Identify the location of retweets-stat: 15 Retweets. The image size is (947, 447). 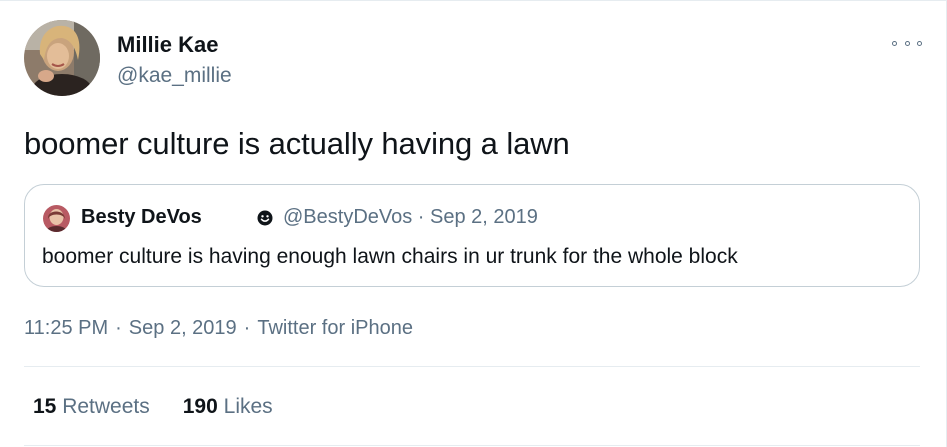
(91, 407).